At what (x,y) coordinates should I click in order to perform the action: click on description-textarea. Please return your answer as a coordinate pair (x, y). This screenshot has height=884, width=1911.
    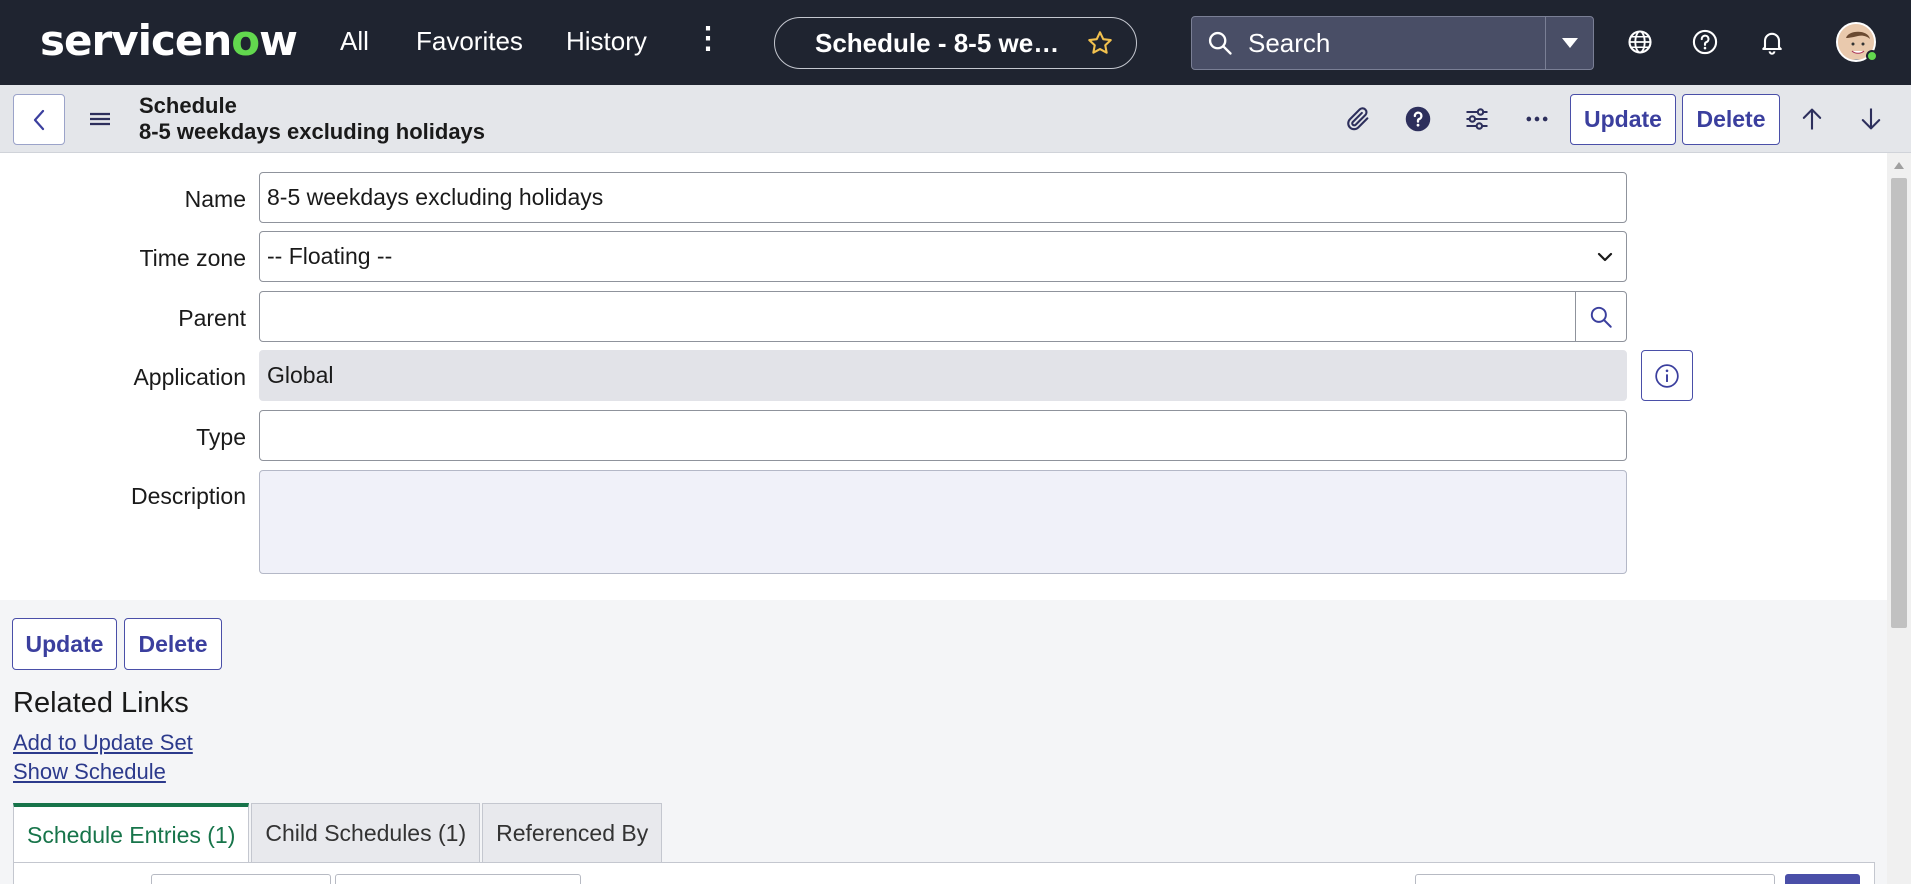
    Looking at the image, I should click on (943, 522).